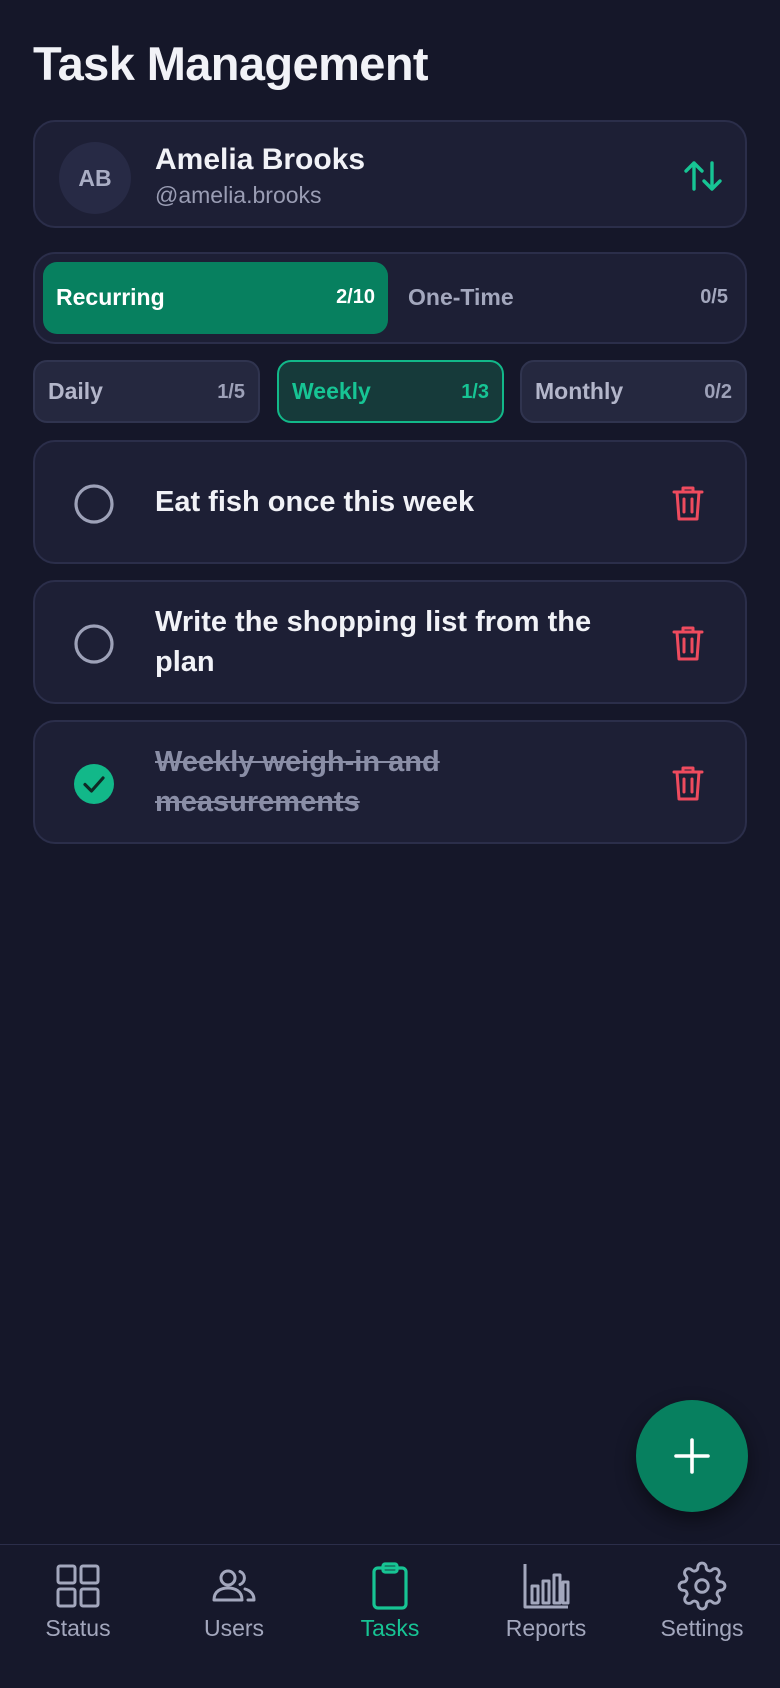  Describe the element at coordinates (231, 392) in the screenshot. I see `tab-count: 1/5` at that location.